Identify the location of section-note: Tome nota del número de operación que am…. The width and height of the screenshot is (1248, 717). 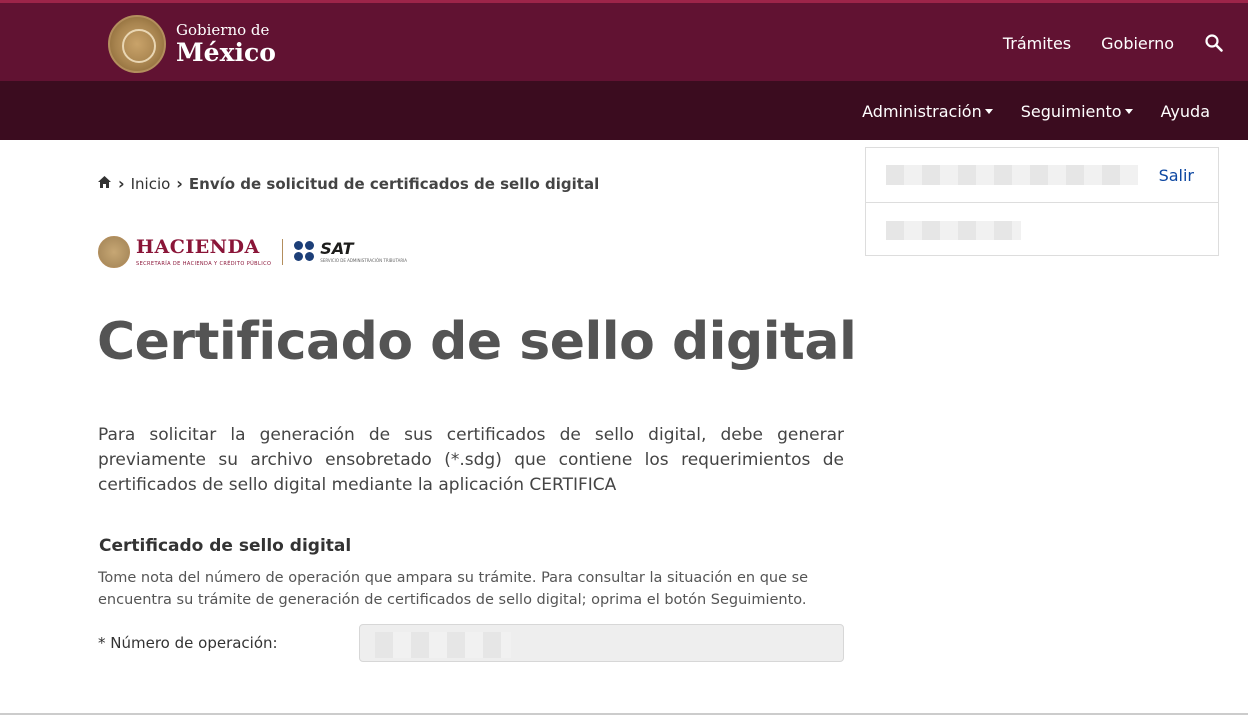
(453, 589).